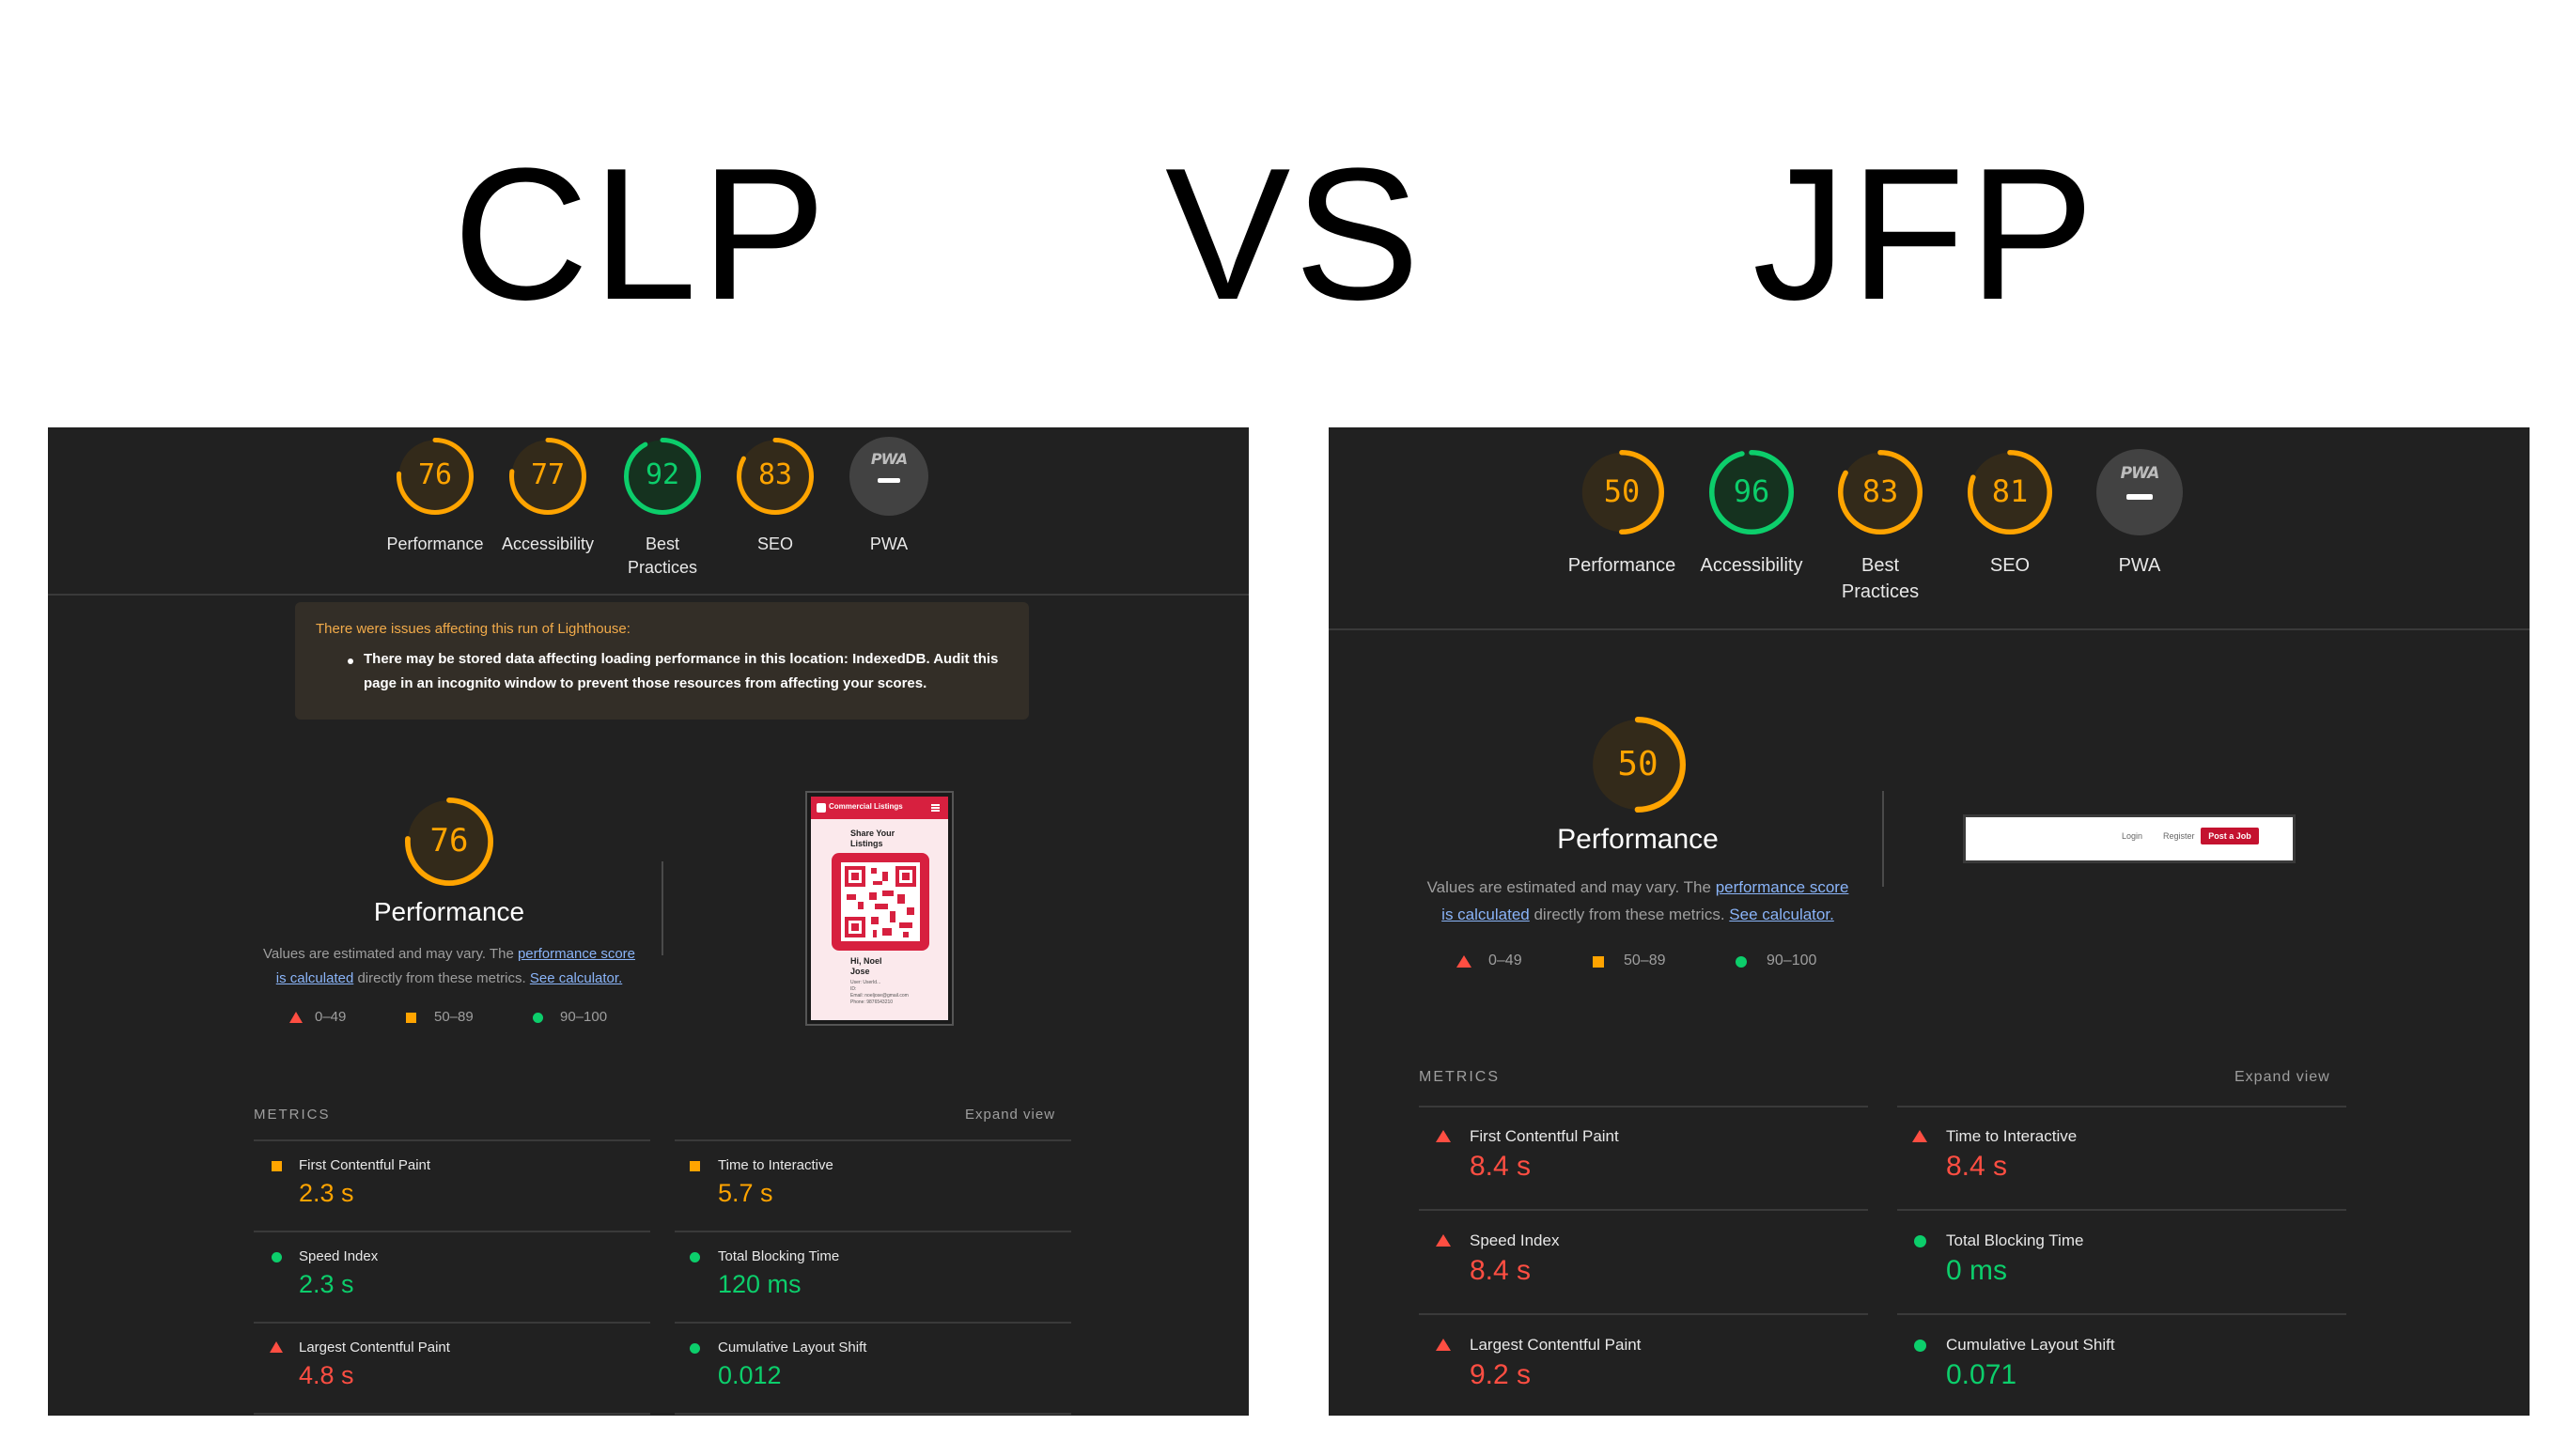 The image size is (2569, 1456). Describe the element at coordinates (1880, 525) in the screenshot. I see `score-gauge-best-practices: 83 Best Practices` at that location.